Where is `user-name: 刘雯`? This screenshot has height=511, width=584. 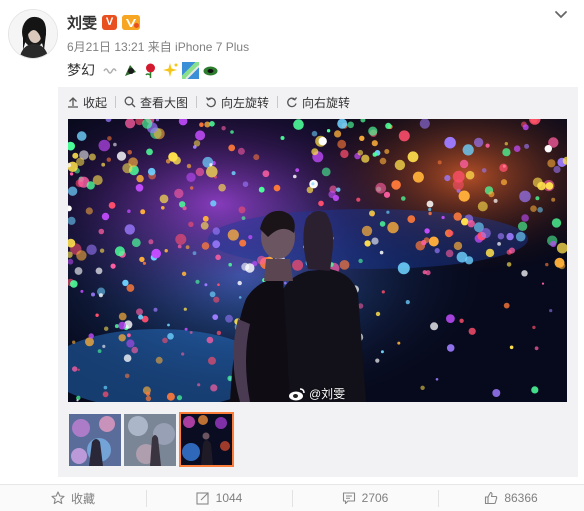
user-name: 刘雯 is located at coordinates (82, 22).